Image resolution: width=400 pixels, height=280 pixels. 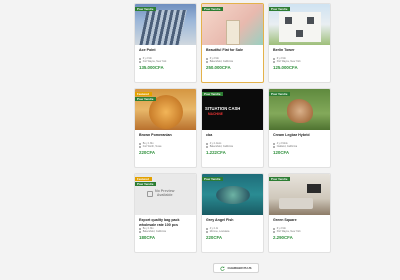 What do you see at coordinates (287, 147) in the screenshot?
I see `listing-location: Oakland, California` at bounding box center [287, 147].